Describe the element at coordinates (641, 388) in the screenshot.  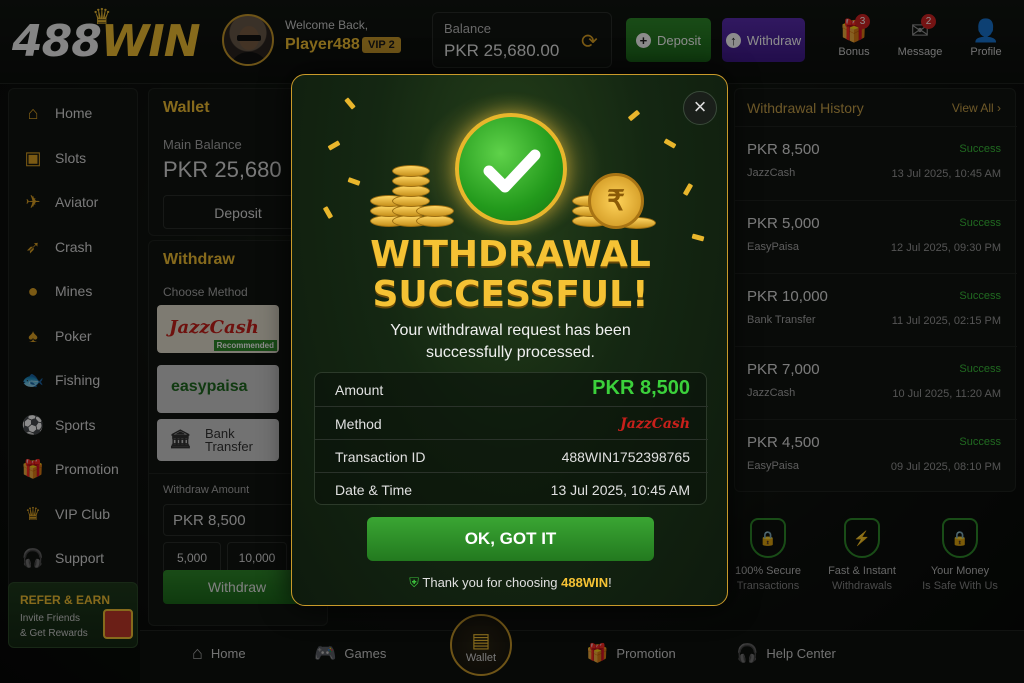
I see `detail-amount-value: PKR 8,500` at that location.